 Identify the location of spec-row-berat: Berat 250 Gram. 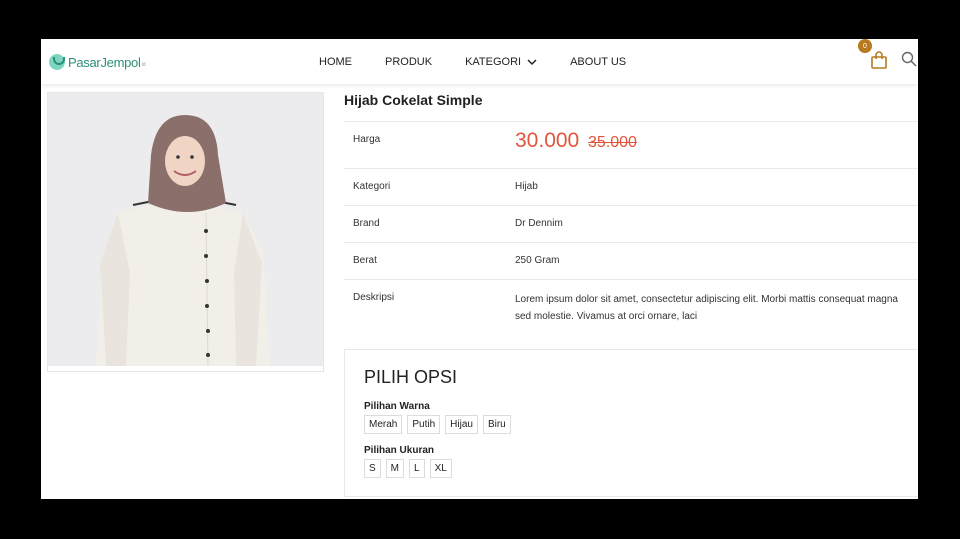
(631, 260).